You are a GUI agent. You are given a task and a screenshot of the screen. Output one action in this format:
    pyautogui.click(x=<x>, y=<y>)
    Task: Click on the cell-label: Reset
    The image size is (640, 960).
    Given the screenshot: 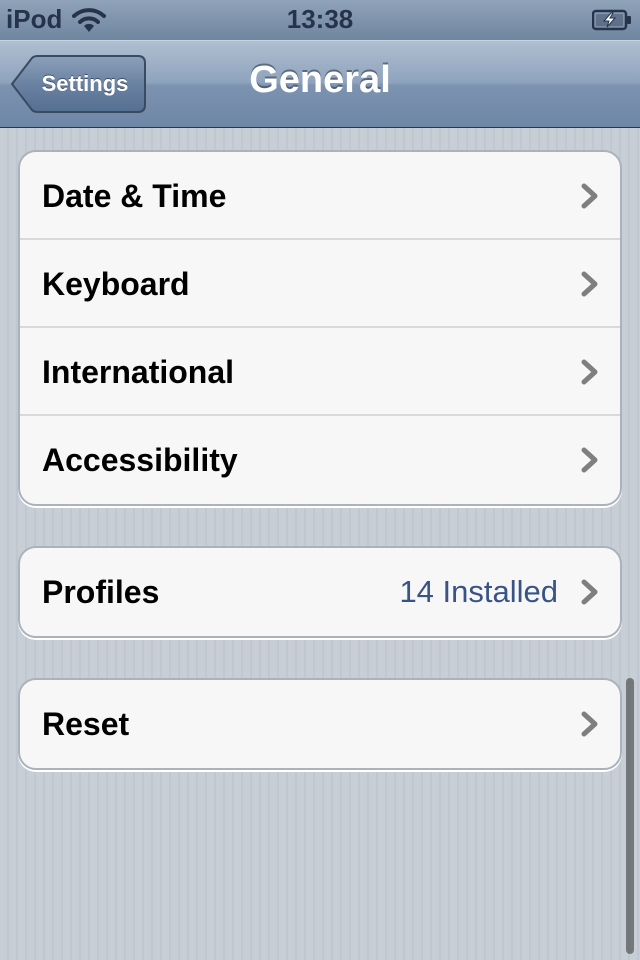 What is the action you would take?
    pyautogui.click(x=86, y=724)
    